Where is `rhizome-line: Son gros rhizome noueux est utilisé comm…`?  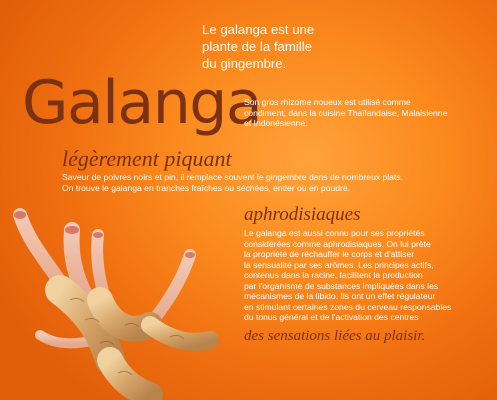 rhizome-line: Son gros rhizome noueux est utilisé comm… is located at coordinates (327, 102).